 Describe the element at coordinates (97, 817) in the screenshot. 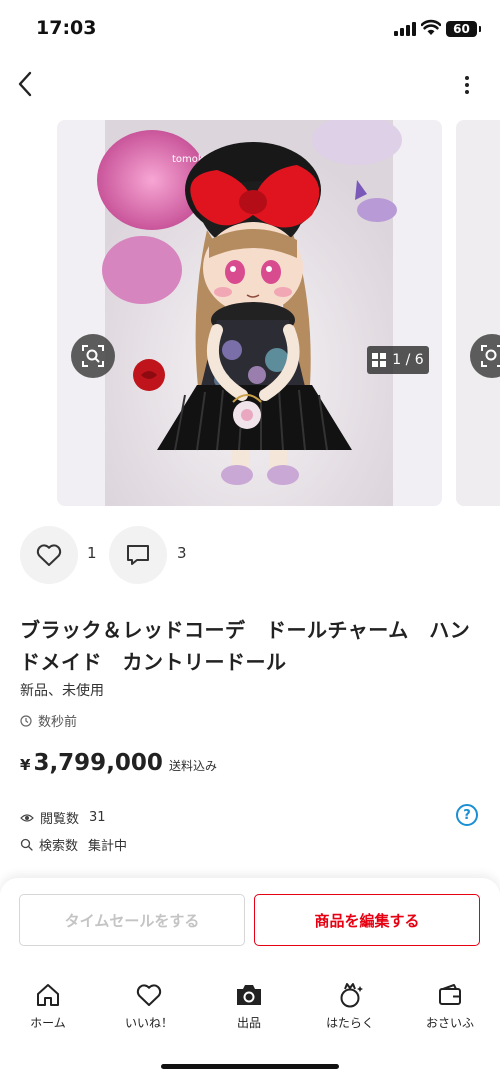

I see `views-value: 31` at that location.